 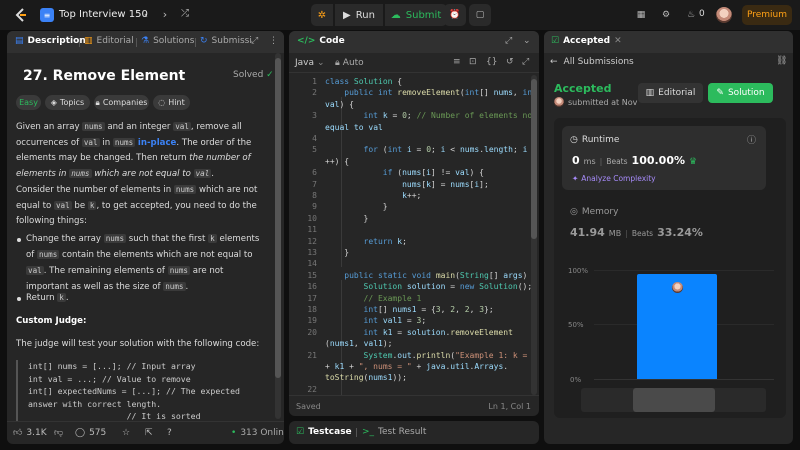 I want to click on bookmark-icon: ⊡, so click(x=473, y=62).